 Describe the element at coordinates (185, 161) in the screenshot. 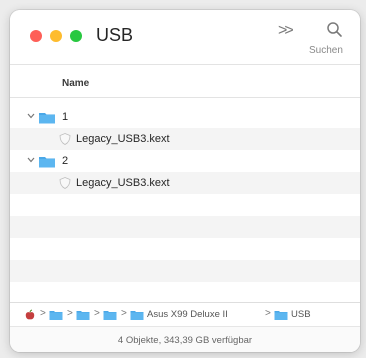

I see `list-item: 2` at that location.